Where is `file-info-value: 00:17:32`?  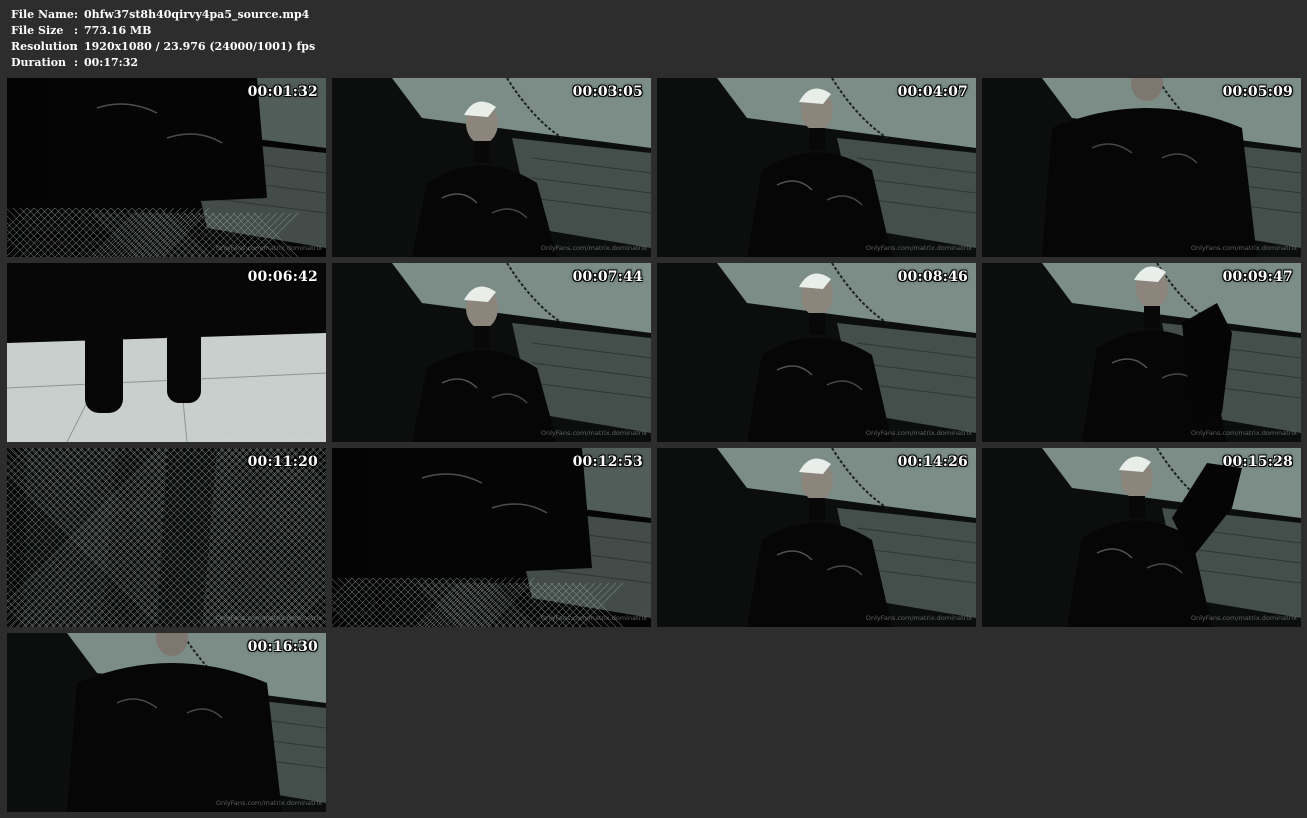 file-info-value: 00:17:32 is located at coordinates (111, 62).